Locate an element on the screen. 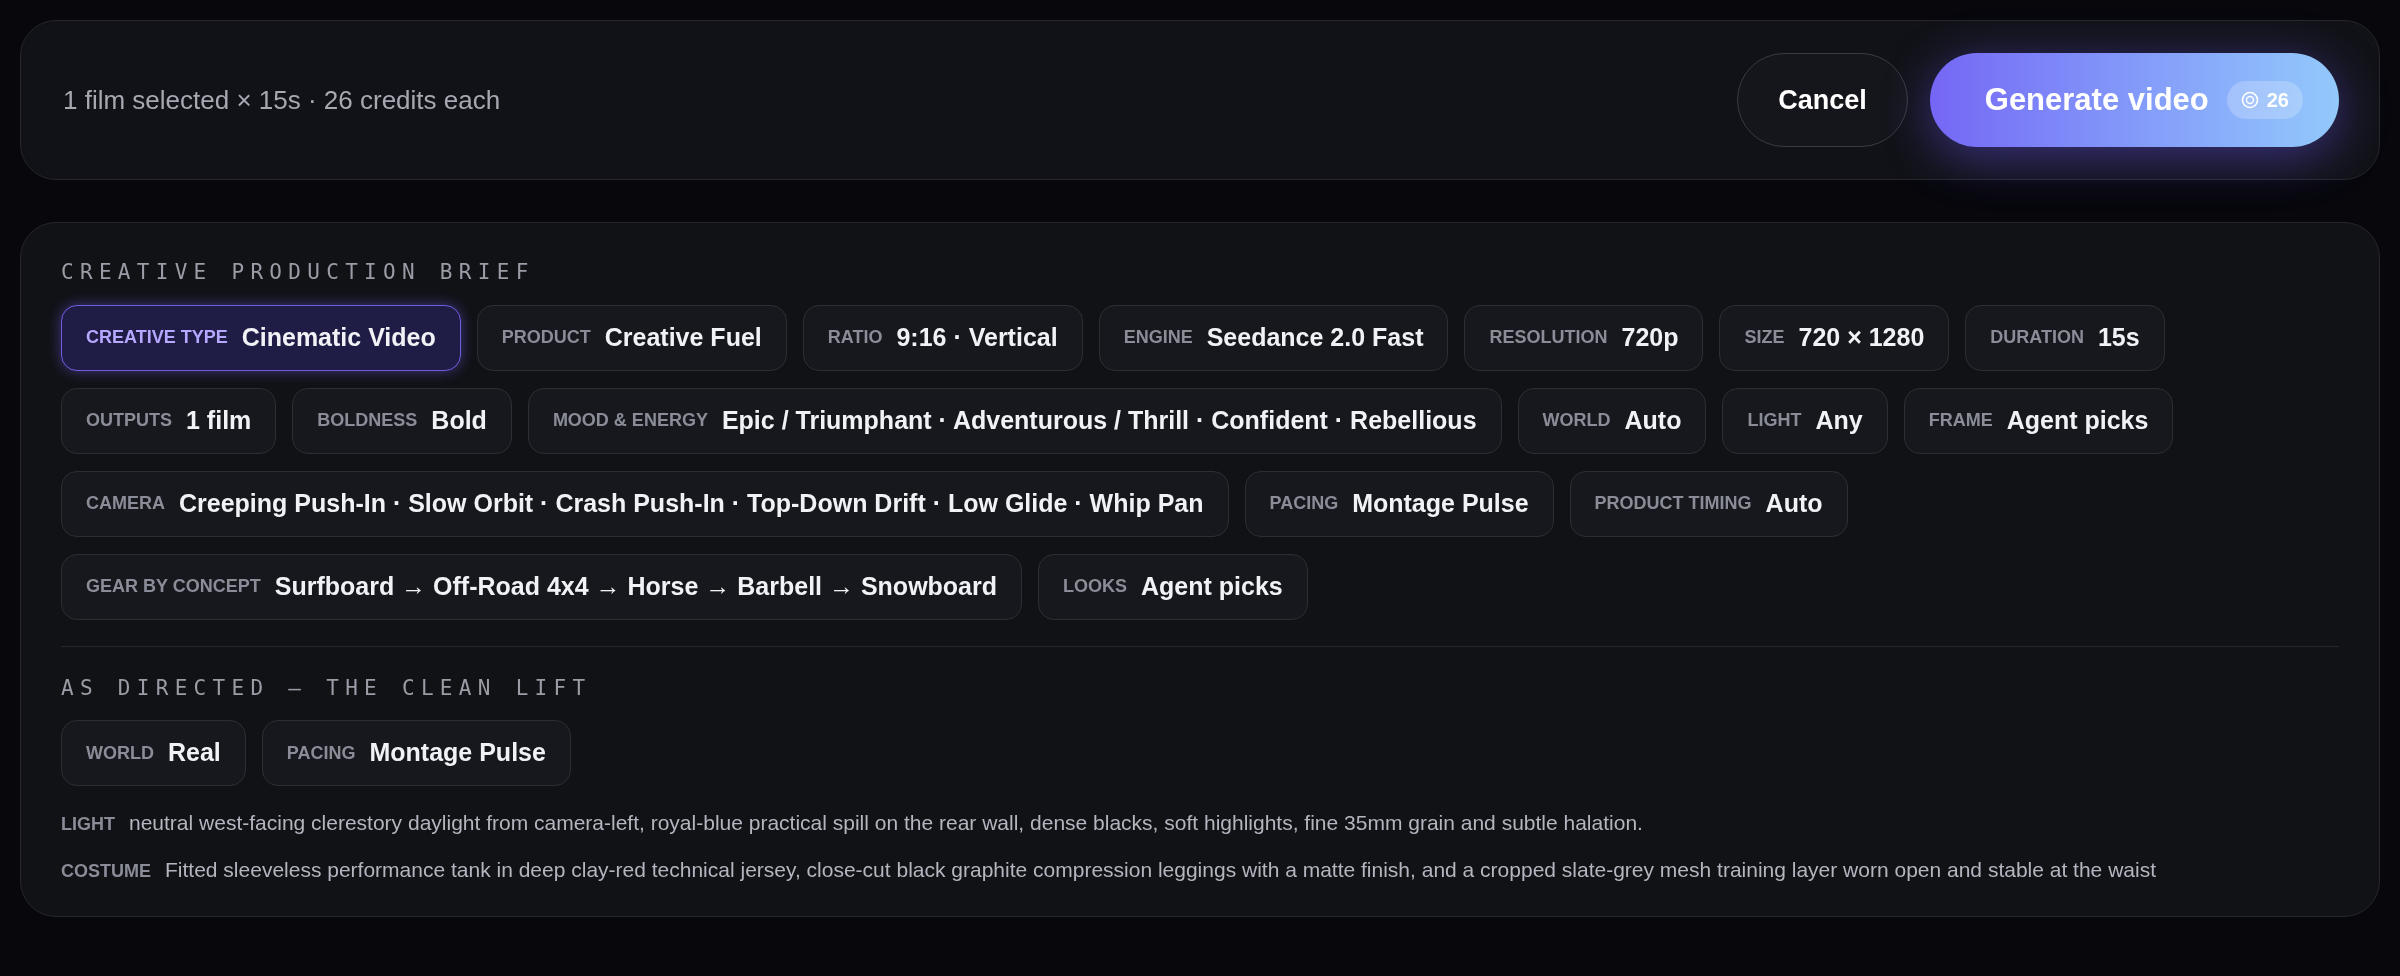  brief-chip: PRODUCT Creative Fuel is located at coordinates (631, 337).